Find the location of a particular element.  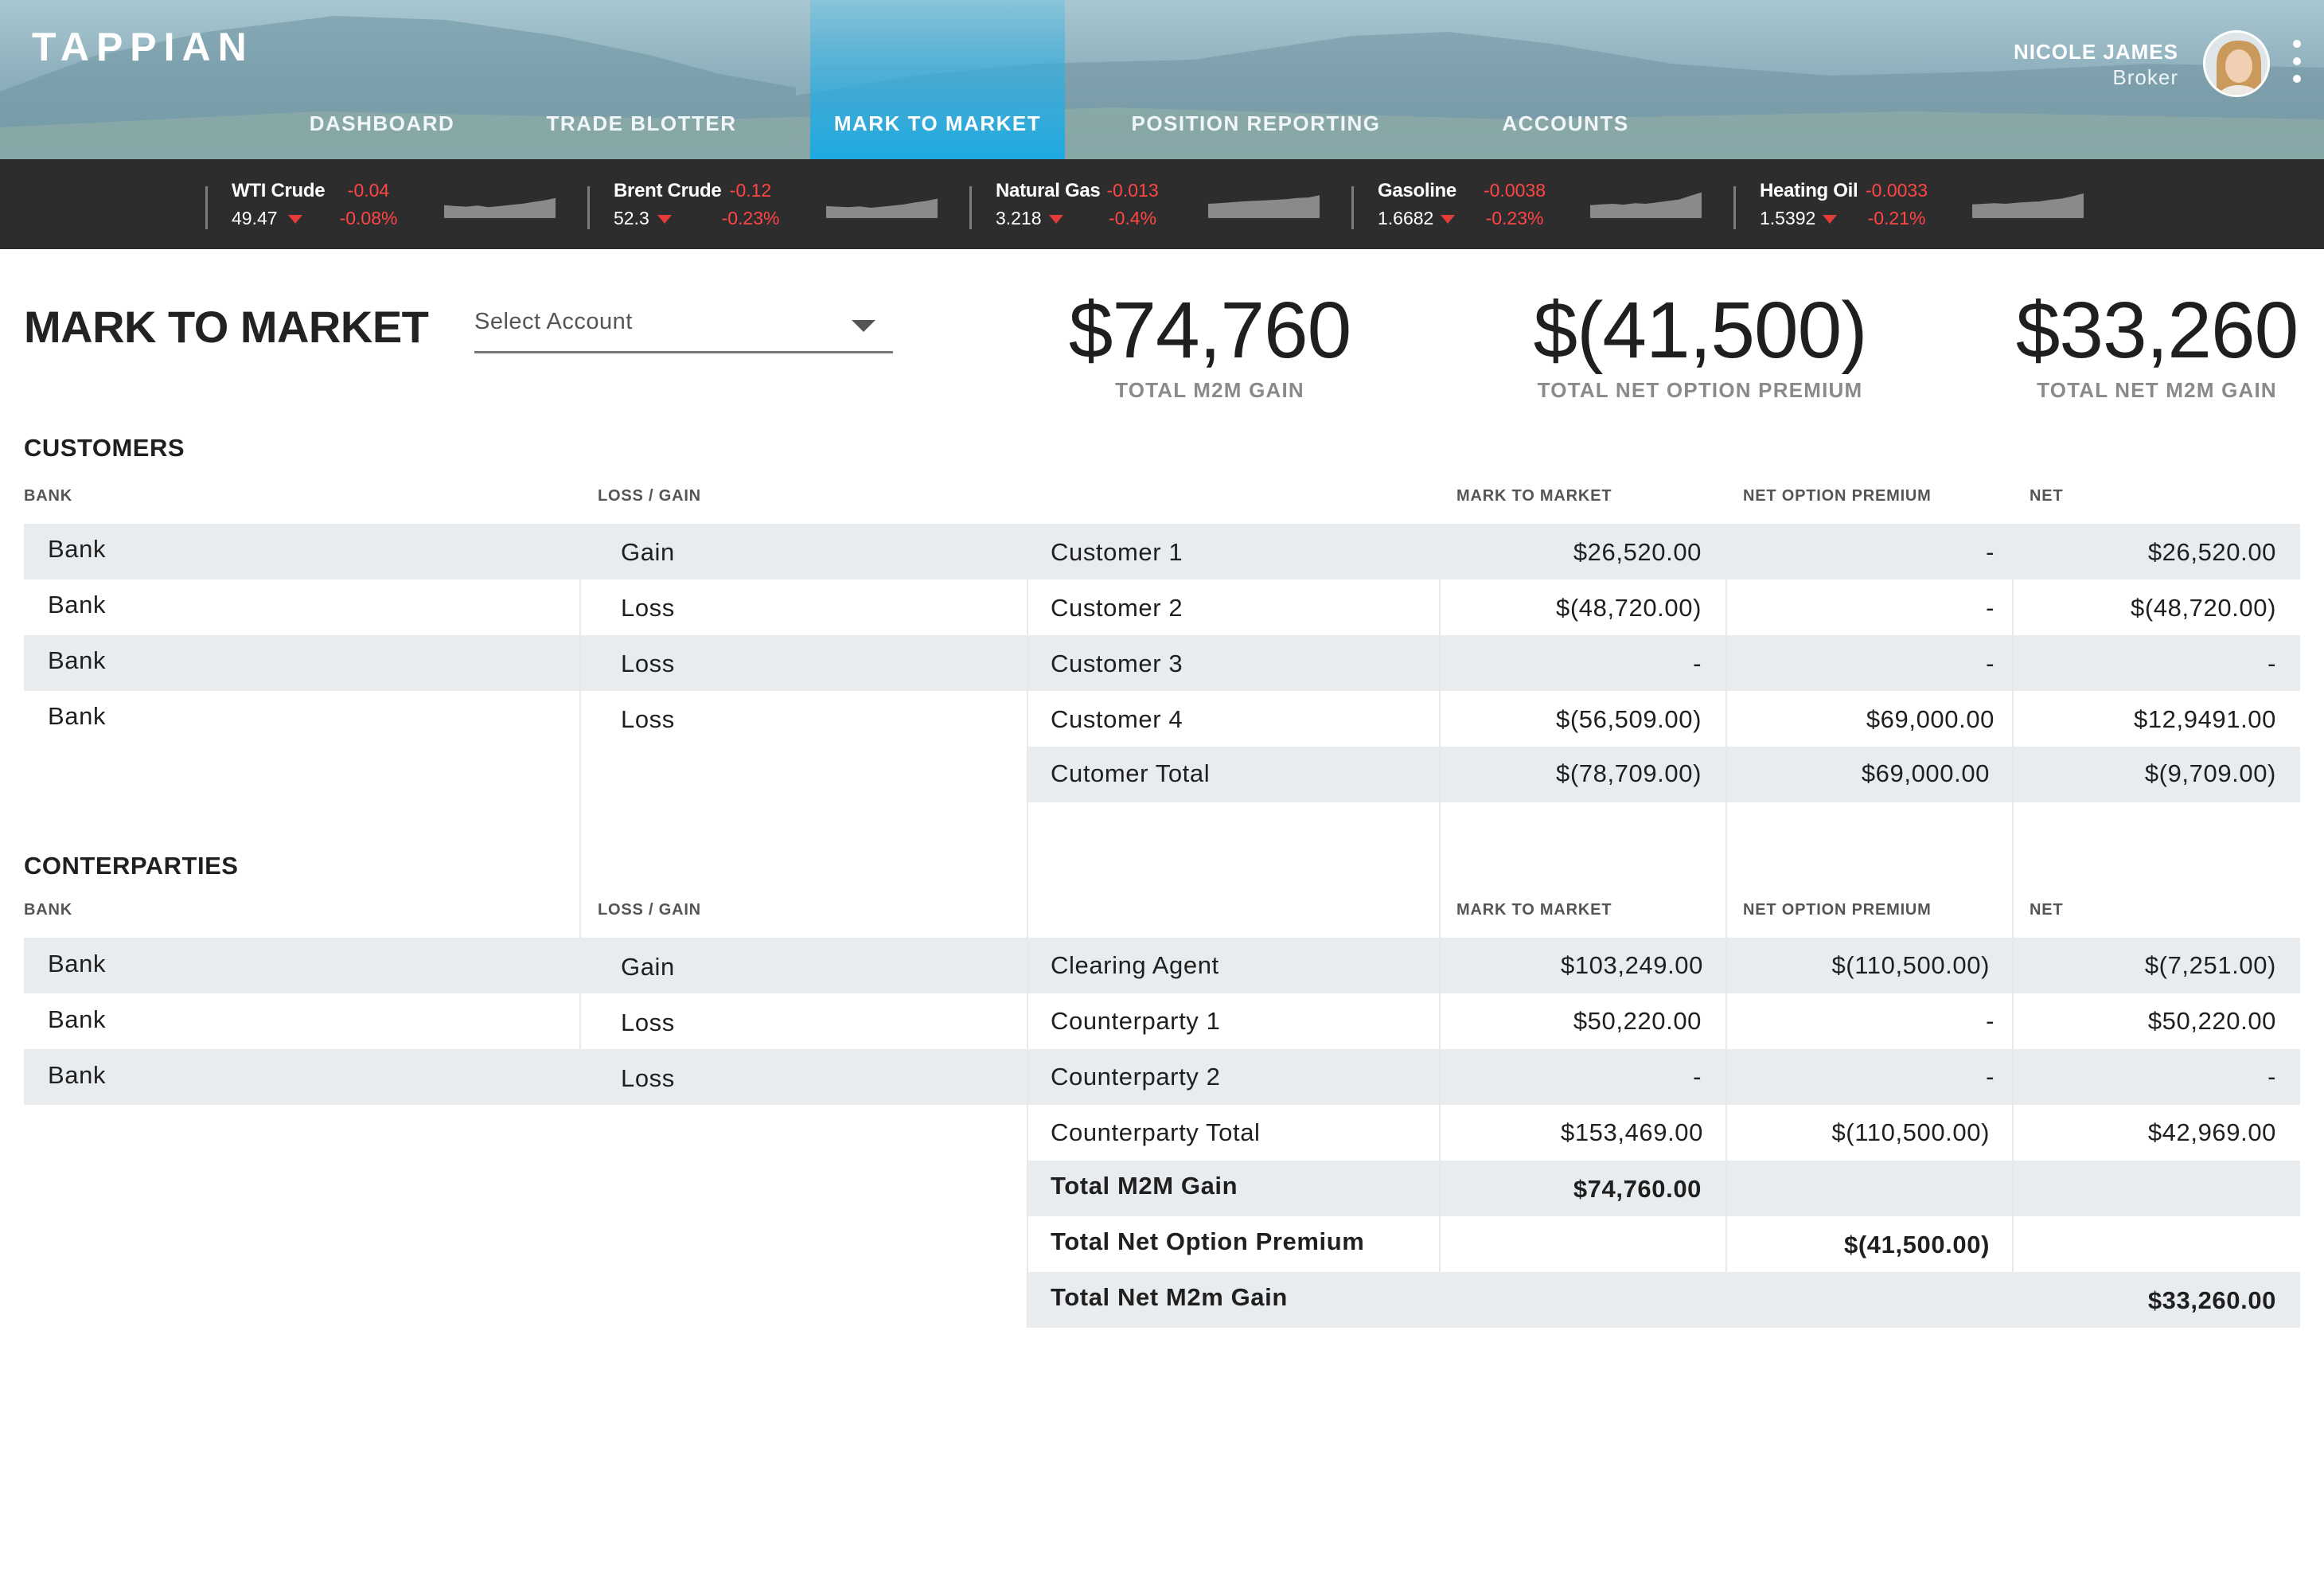

ticker-name: WTI Crude is located at coordinates (279, 191).